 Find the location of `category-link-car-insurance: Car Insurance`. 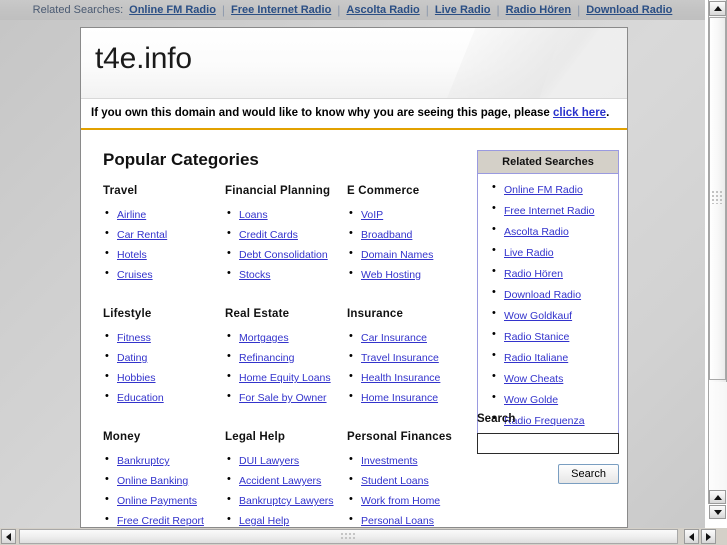

category-link-car-insurance: Car Insurance is located at coordinates (394, 338).